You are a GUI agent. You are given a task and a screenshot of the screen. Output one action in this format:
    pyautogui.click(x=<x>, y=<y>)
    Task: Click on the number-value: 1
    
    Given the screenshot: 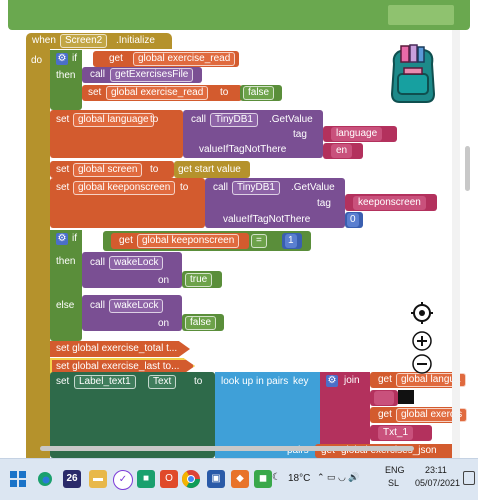 What is the action you would take?
    pyautogui.click(x=291, y=241)
    